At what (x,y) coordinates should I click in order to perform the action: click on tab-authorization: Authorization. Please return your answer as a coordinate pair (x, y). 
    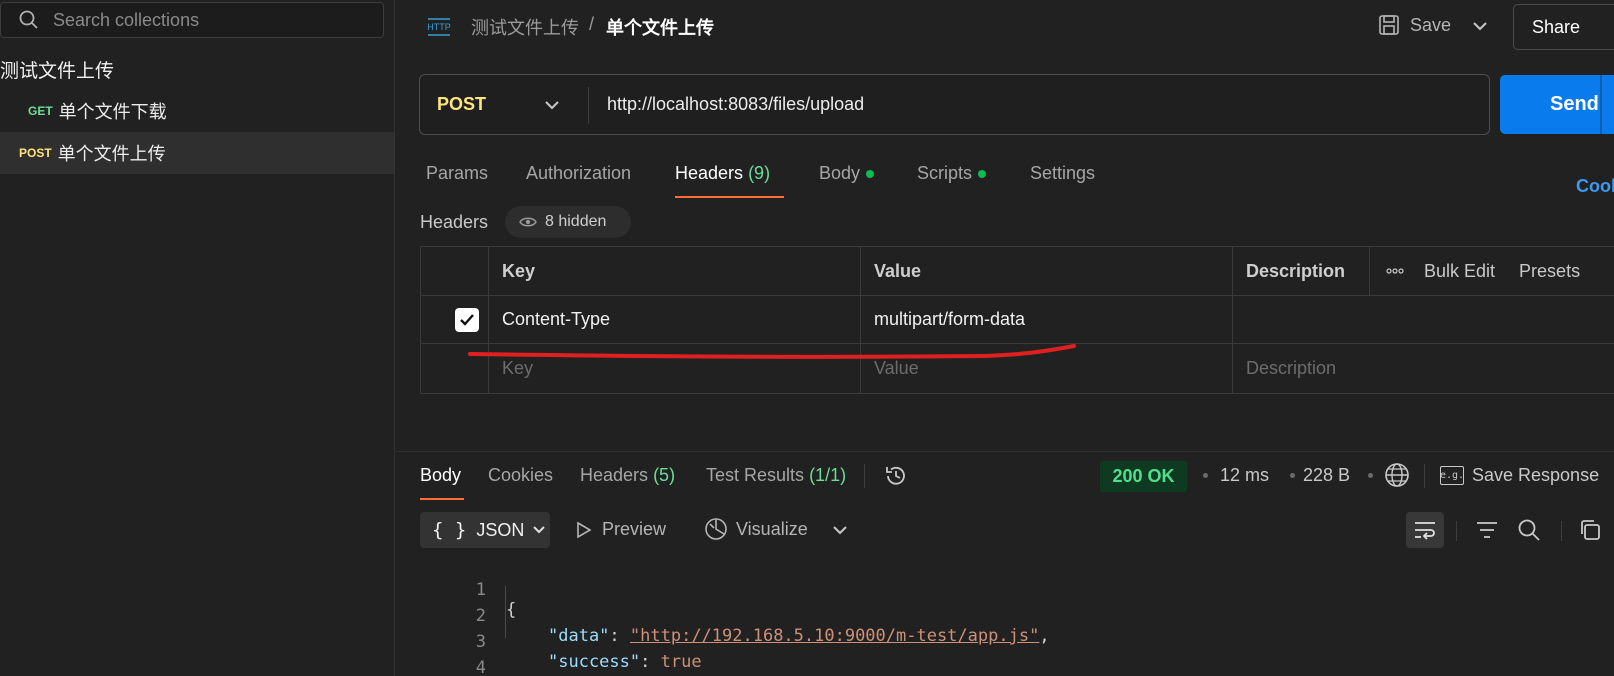
    Looking at the image, I should click on (578, 173).